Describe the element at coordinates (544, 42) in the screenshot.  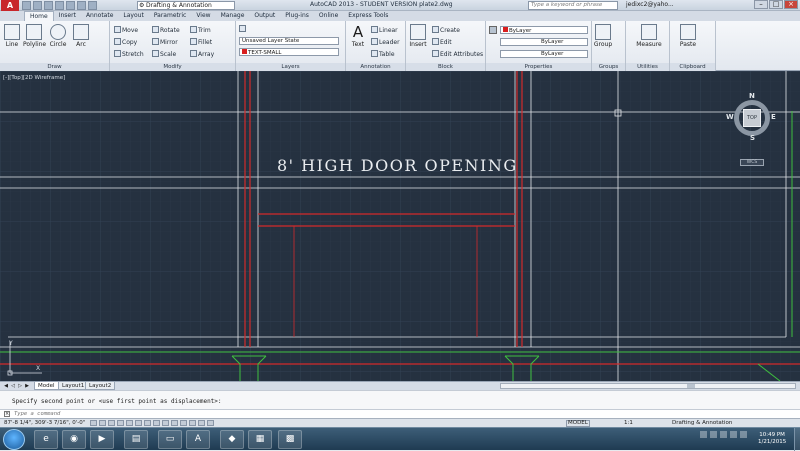
I see `linetype-select: ByLayer` at that location.